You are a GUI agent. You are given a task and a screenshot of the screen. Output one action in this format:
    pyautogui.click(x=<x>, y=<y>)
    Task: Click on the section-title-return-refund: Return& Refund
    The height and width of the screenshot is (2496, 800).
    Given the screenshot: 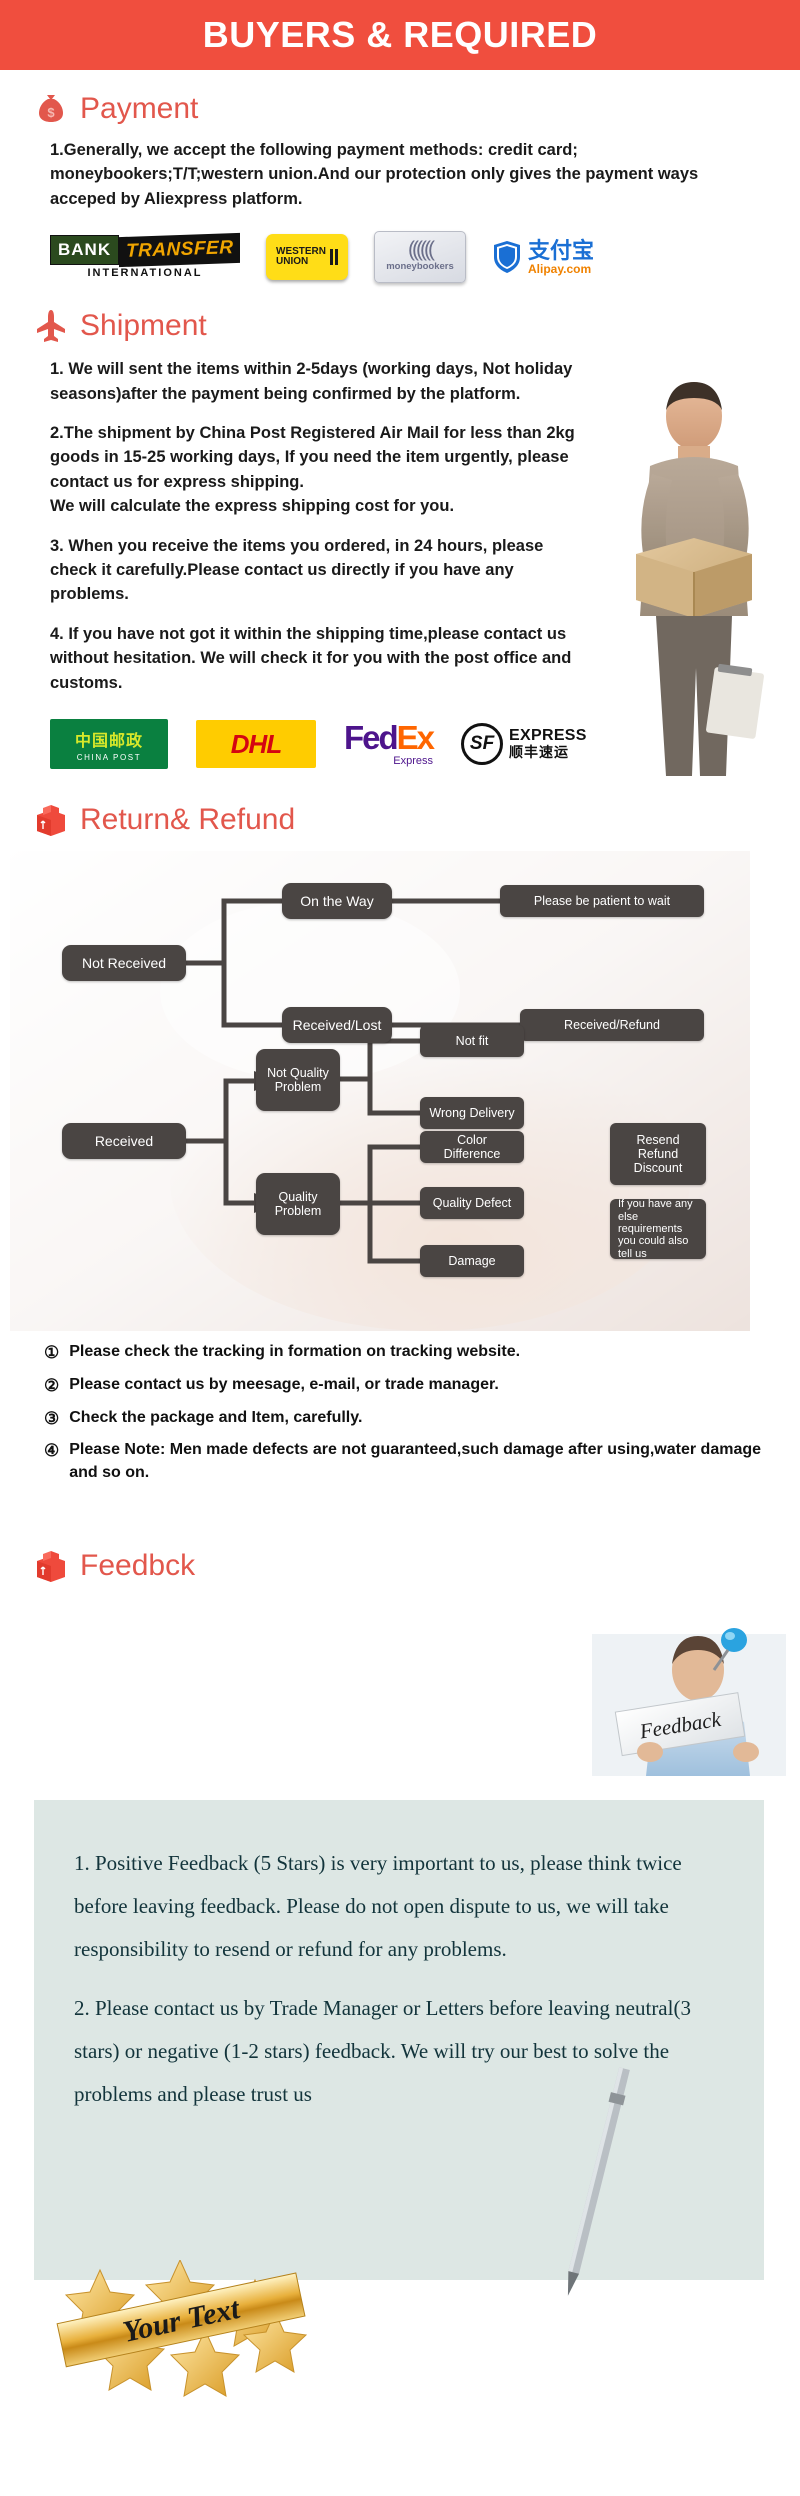 What is the action you would take?
    pyautogui.click(x=188, y=820)
    